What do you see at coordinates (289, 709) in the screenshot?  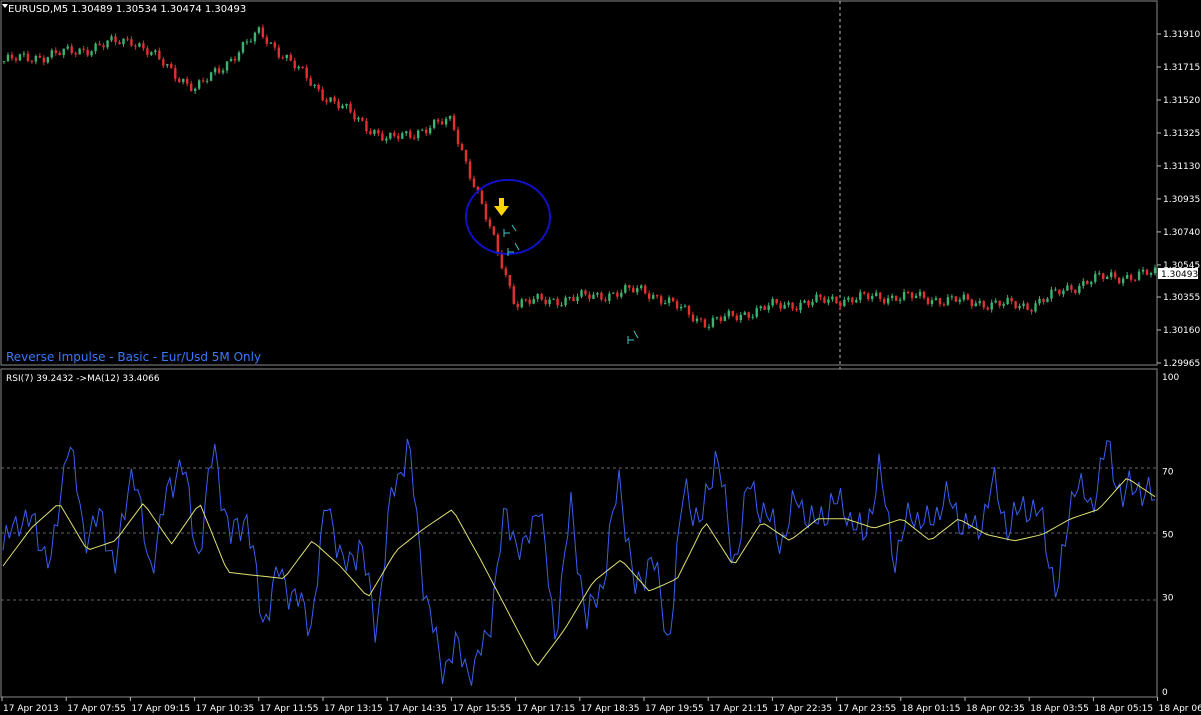 I see `time-tick-label: 17 Apr 11:55` at bounding box center [289, 709].